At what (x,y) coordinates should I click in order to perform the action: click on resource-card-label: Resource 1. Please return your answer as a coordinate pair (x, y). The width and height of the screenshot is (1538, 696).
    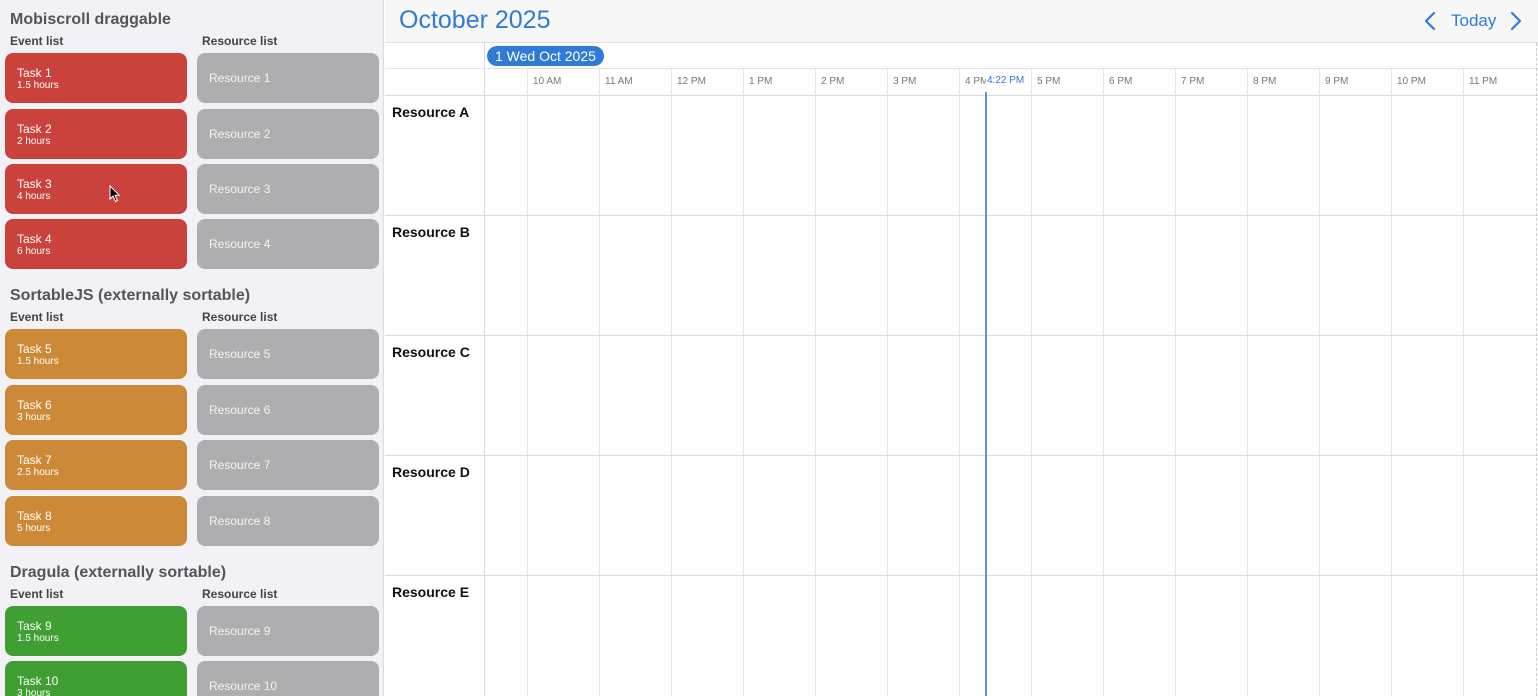
    Looking at the image, I should click on (240, 78).